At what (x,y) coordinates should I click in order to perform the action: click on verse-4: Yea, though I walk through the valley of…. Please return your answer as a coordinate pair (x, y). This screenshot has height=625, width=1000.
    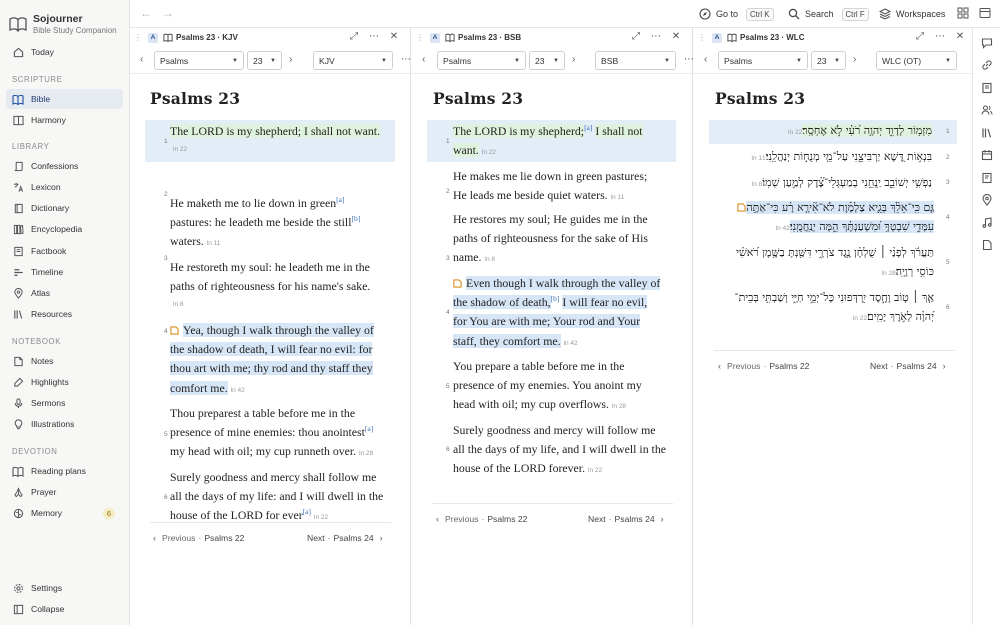
    Looking at the image, I should click on (287, 360).